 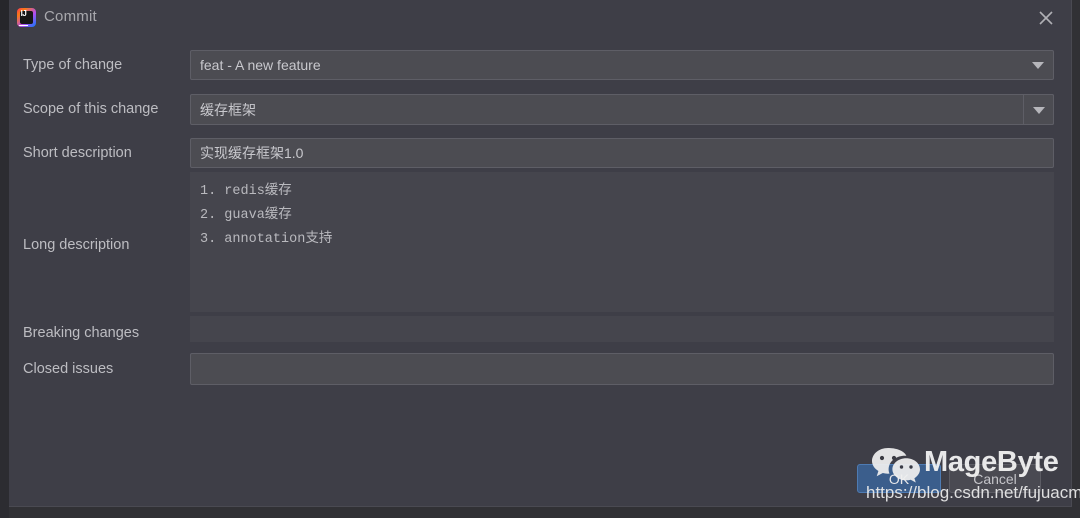 What do you see at coordinates (252, 153) in the screenshot?
I see `short-description-value: 实现缓存框架1.0` at bounding box center [252, 153].